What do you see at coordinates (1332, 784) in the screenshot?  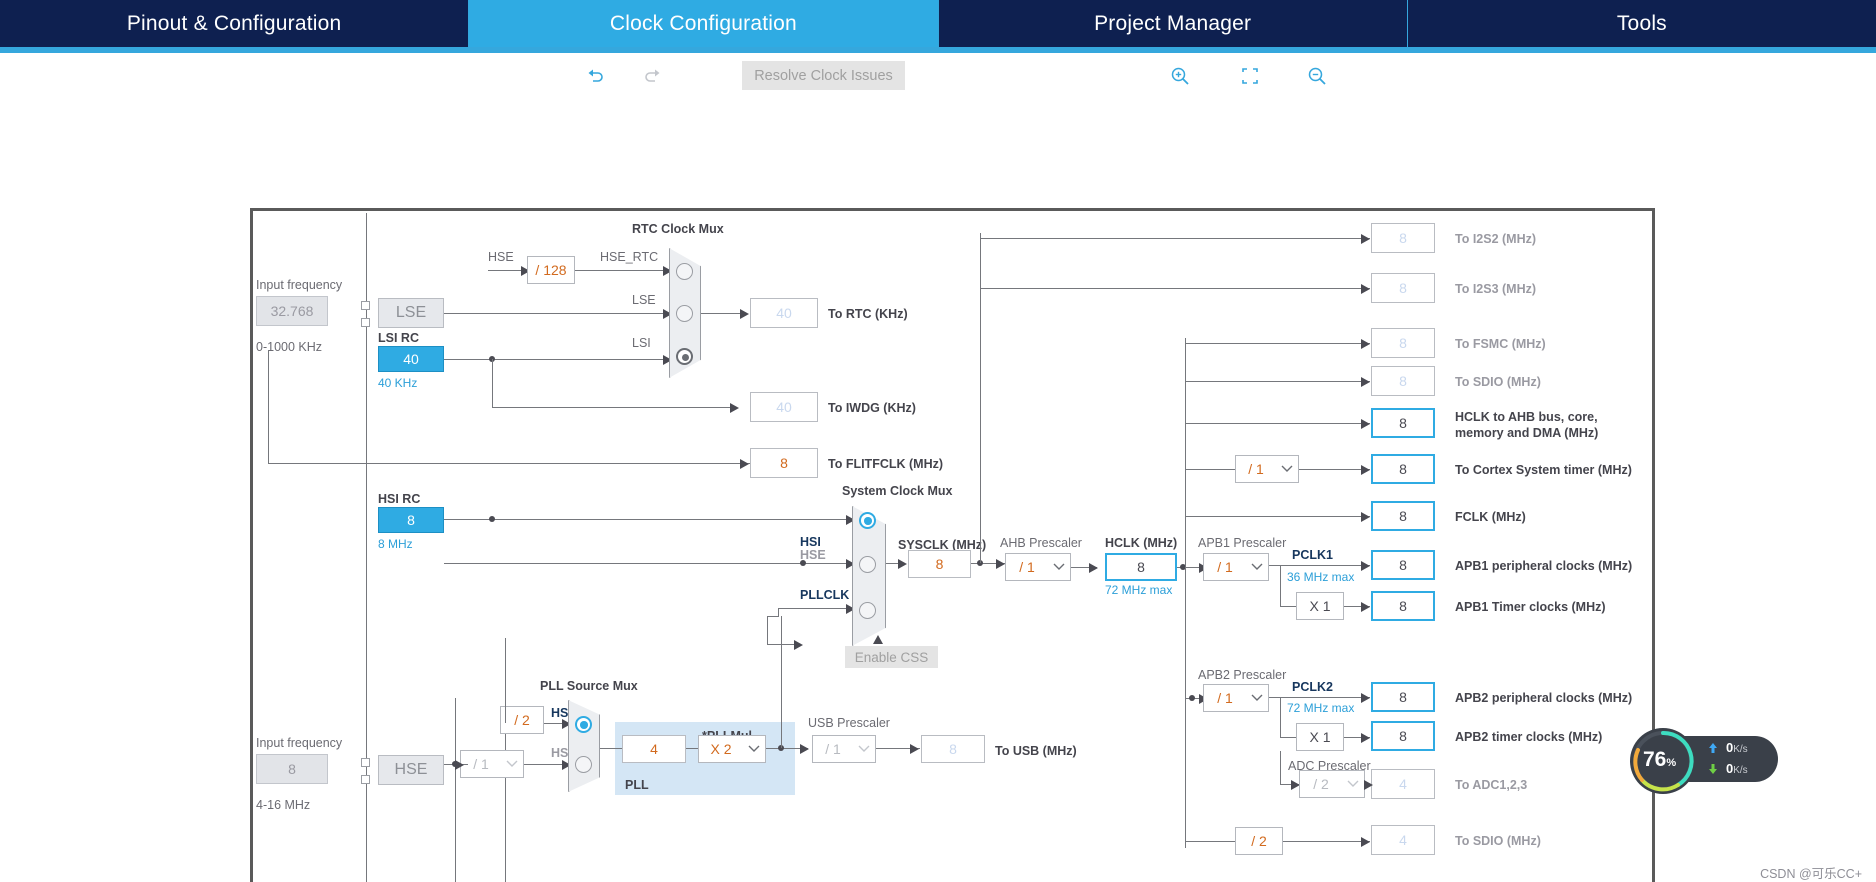 I see `adc-prescaler-select: / 2` at bounding box center [1332, 784].